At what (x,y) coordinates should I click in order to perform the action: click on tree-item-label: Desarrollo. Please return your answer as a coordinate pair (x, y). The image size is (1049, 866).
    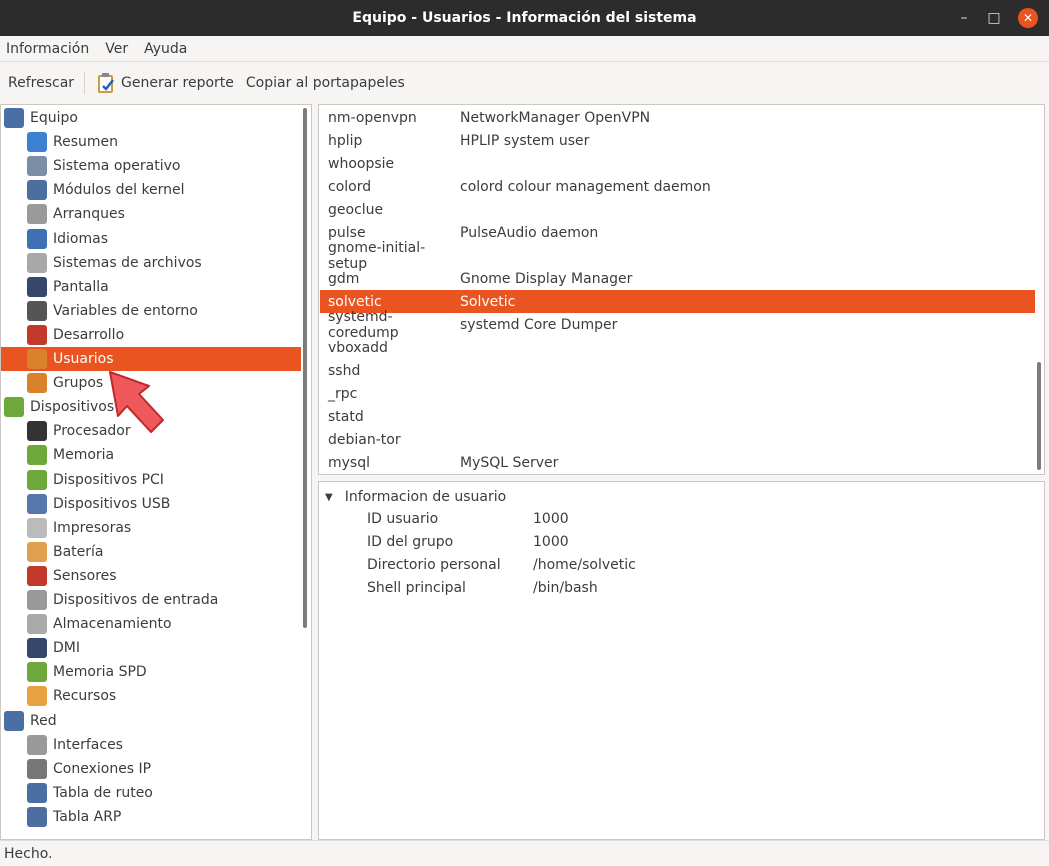
    Looking at the image, I should click on (89, 334).